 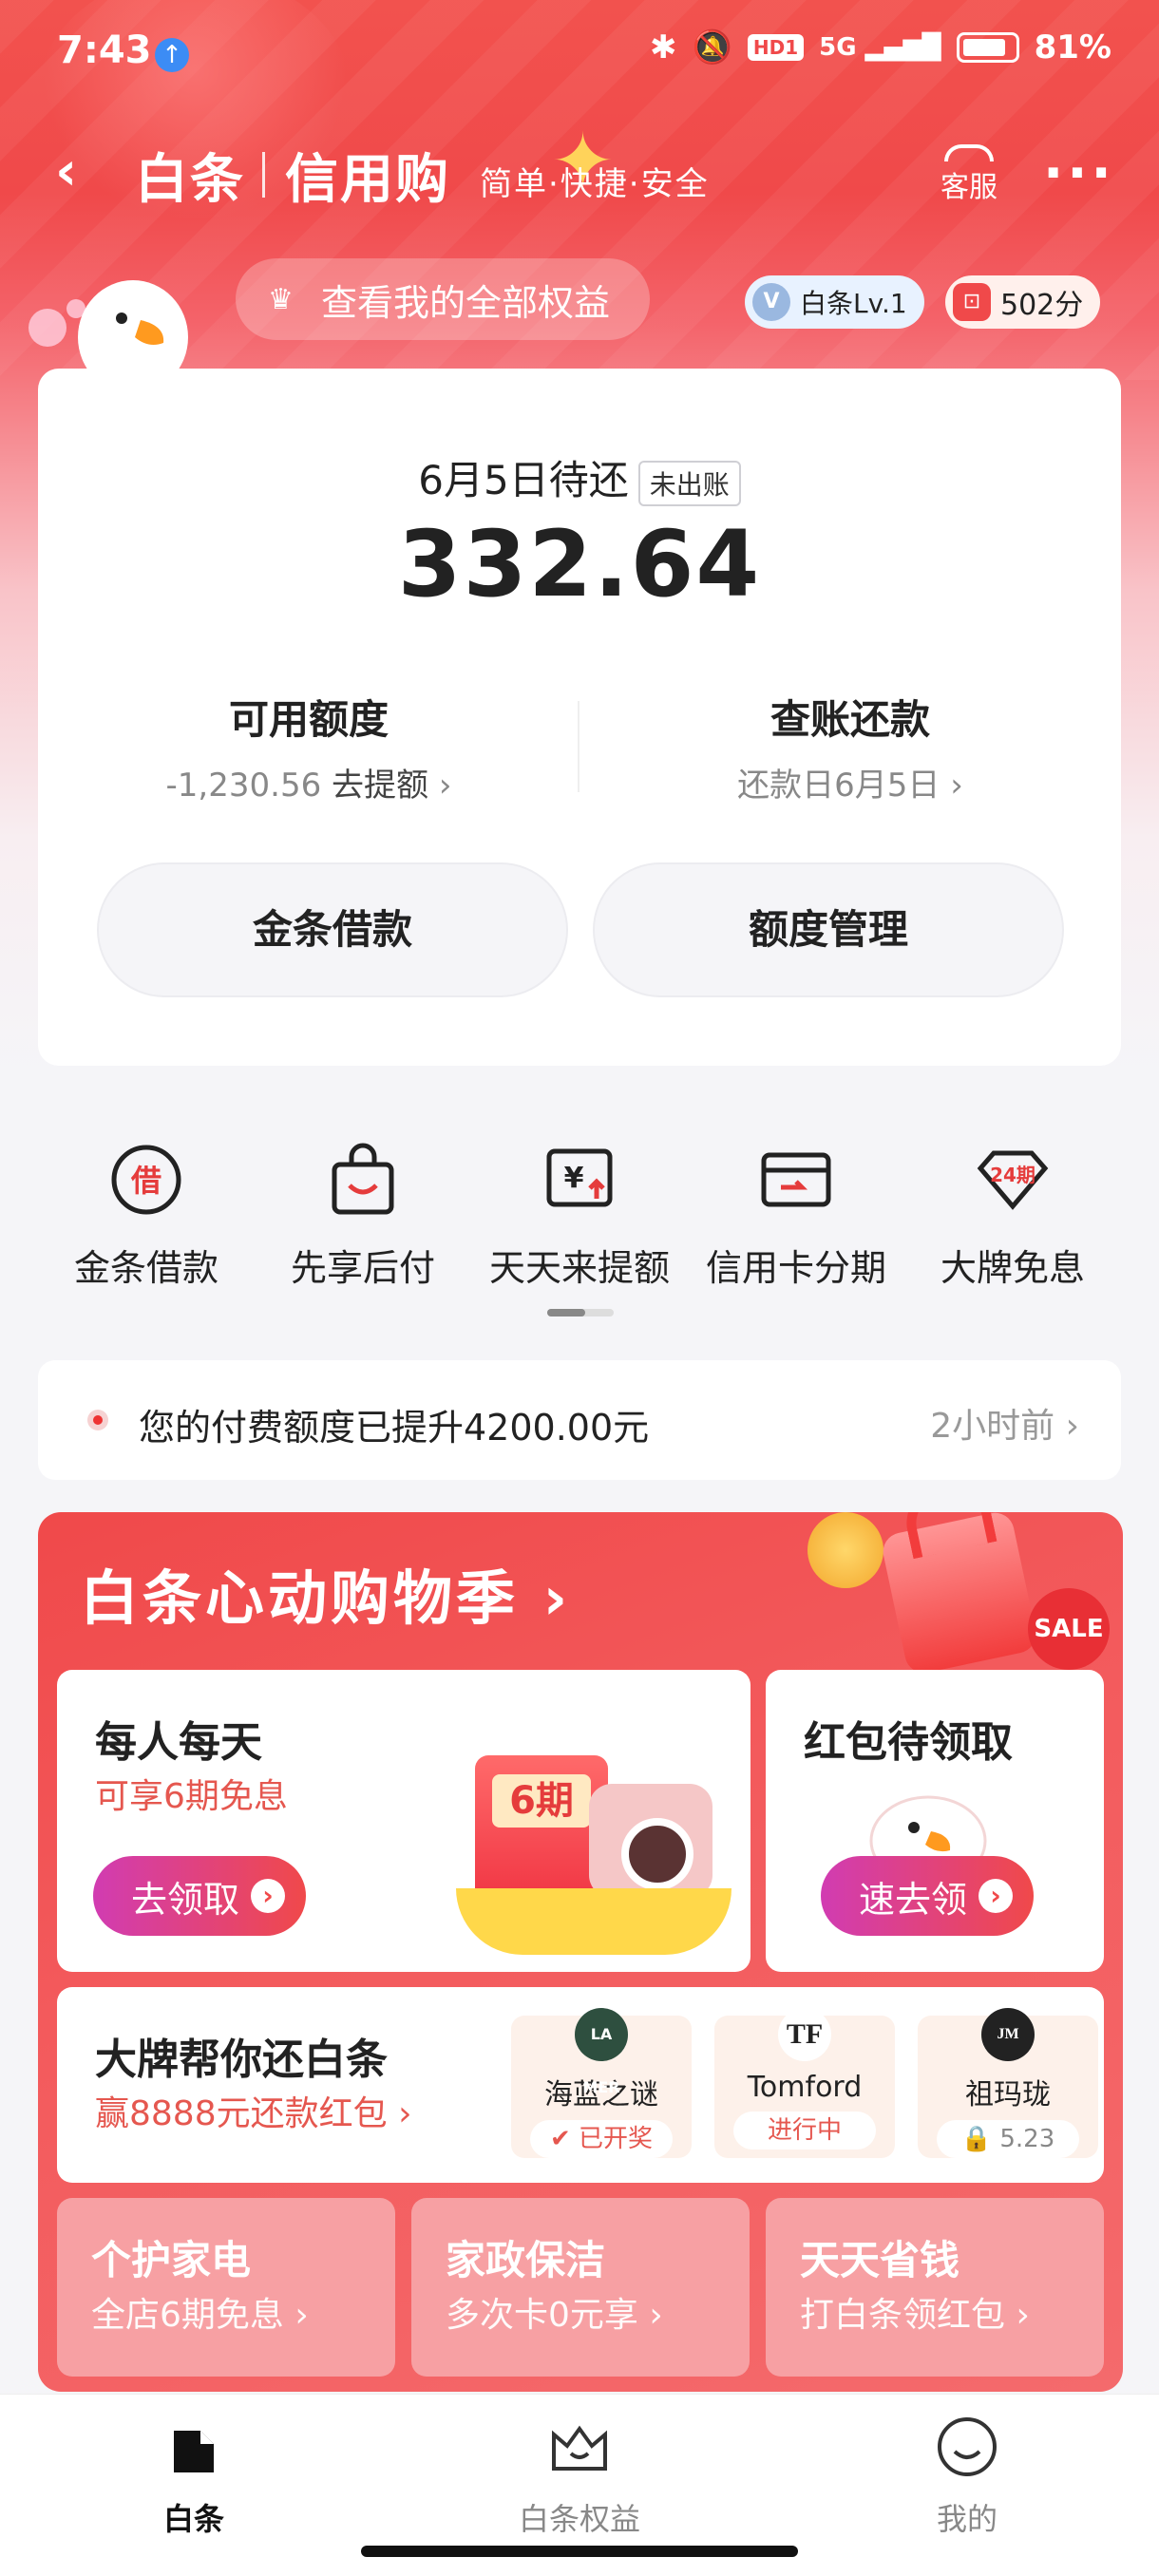 I want to click on tab-label: 白条权益, so click(x=579, y=2519).